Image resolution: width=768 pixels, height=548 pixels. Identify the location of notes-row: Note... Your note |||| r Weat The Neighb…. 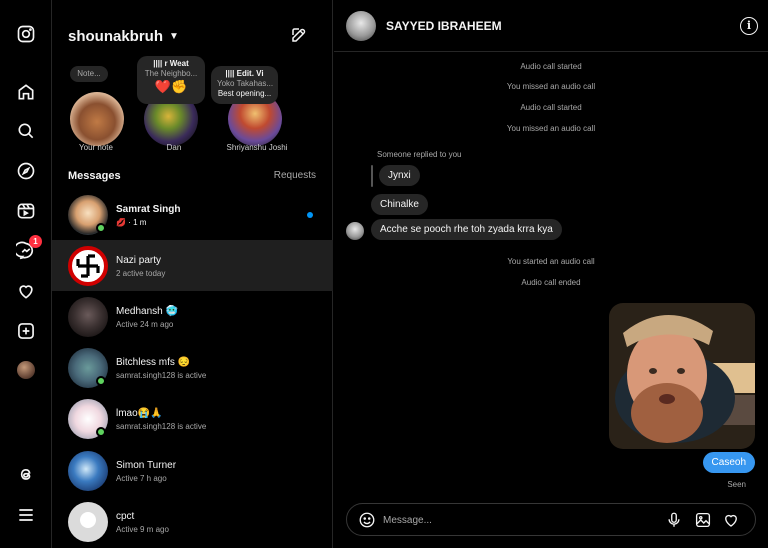
(192, 106).